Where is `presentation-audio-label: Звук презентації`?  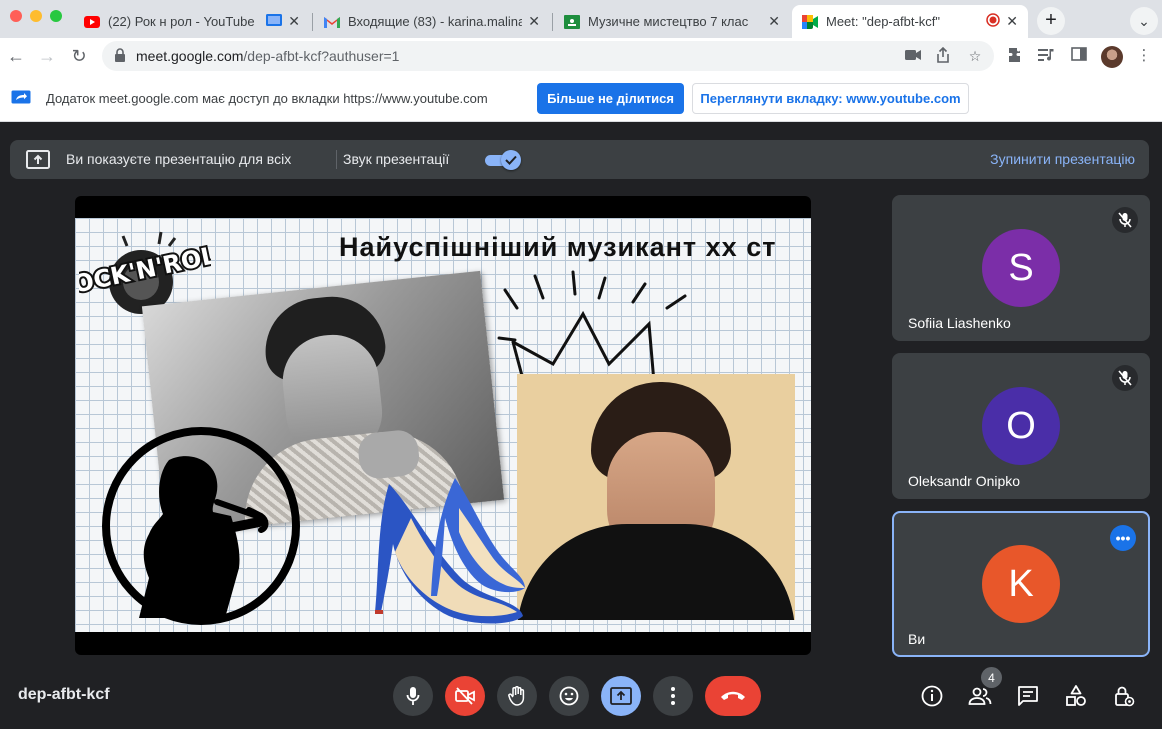
presentation-audio-label: Звук презентації is located at coordinates (396, 159).